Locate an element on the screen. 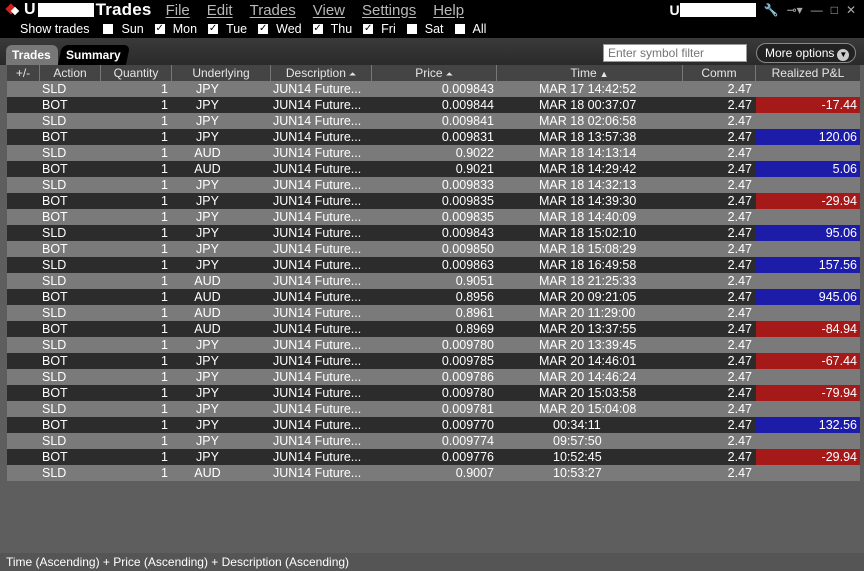 Image resolution: width=864 pixels, height=571 pixels. menu-file: File is located at coordinates (178, 10).